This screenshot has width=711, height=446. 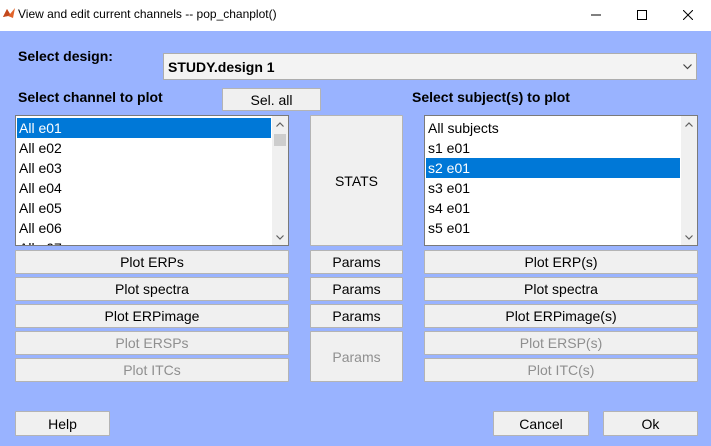 I want to click on matlab-icon, so click(x=9, y=13).